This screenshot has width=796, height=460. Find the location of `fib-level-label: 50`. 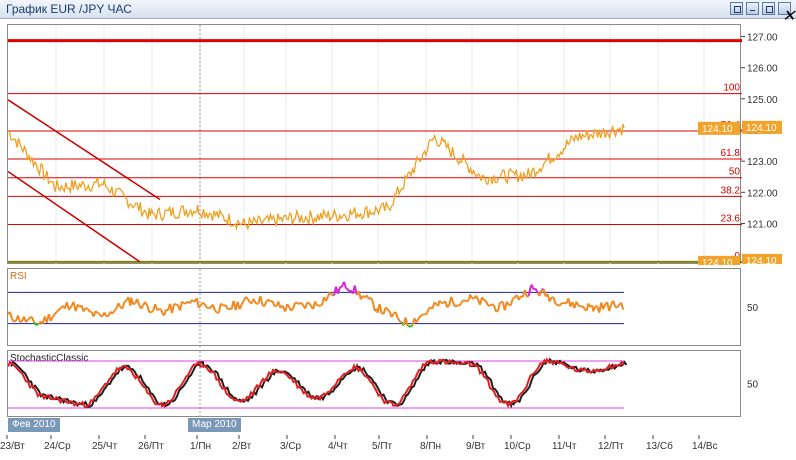

fib-level-label: 50 is located at coordinates (735, 172).